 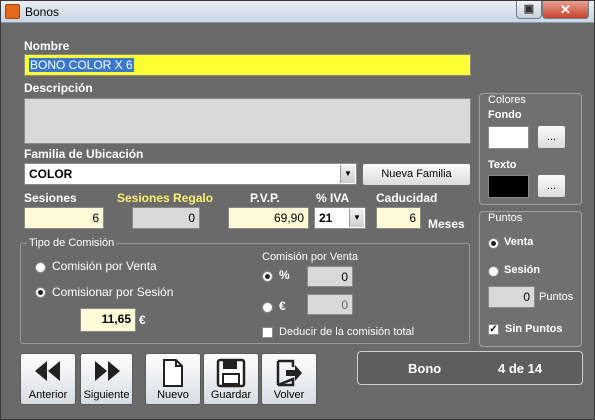 I want to click on sesiones-regalo-input: 0, so click(x=166, y=218).